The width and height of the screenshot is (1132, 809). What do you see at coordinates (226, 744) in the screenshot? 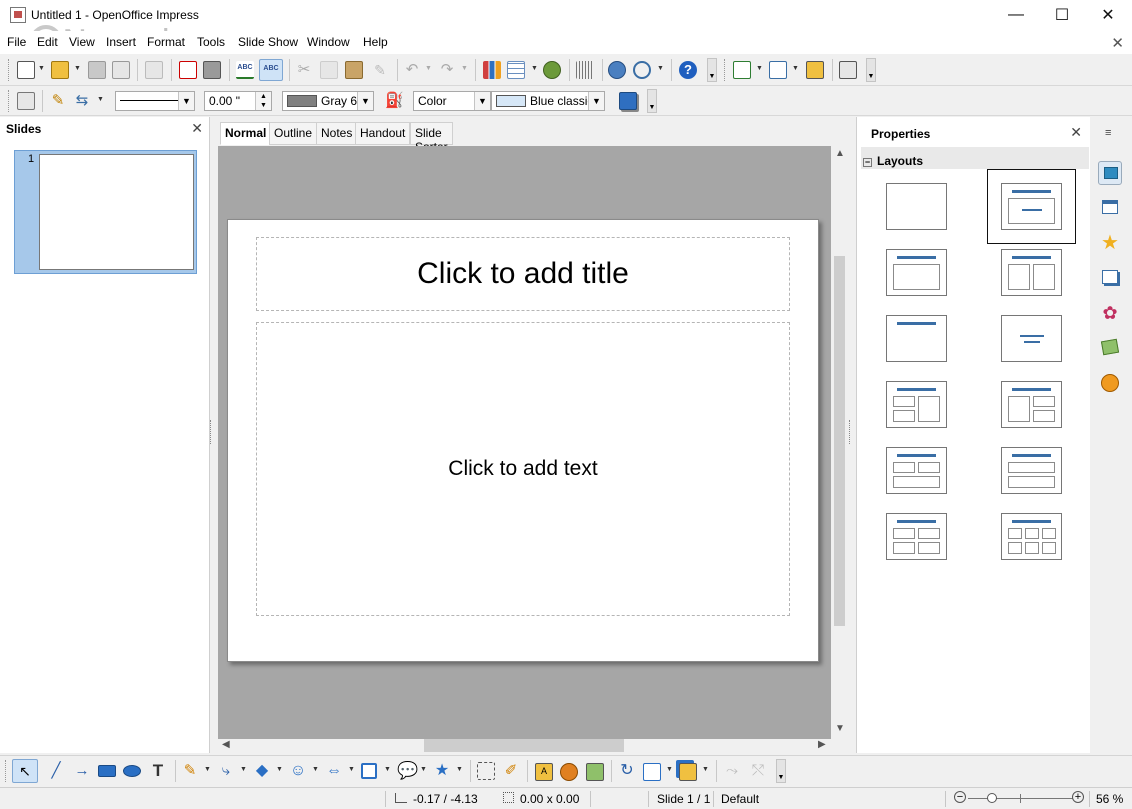
I see `scroll-left-icon: ◀` at bounding box center [226, 744].